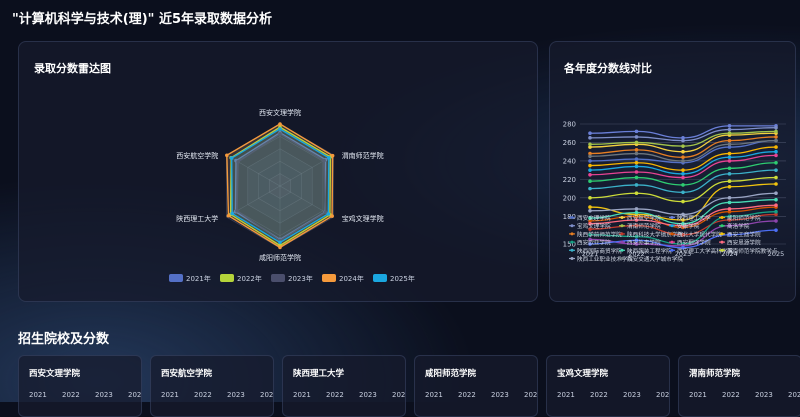 This screenshot has height=417, width=800. Describe the element at coordinates (55, 374) in the screenshot. I see `school-name: 西安文理学院` at that location.